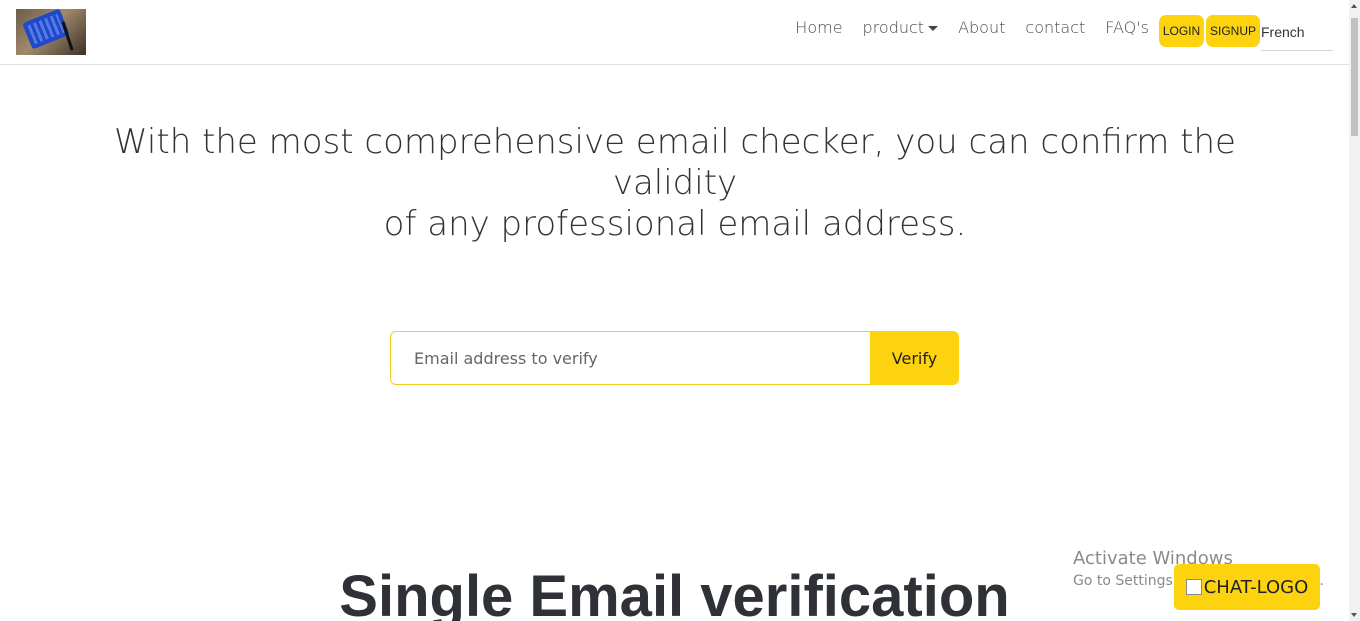  I want to click on chat-logo-alt-text: CHAT-LOGO, so click(1256, 587).